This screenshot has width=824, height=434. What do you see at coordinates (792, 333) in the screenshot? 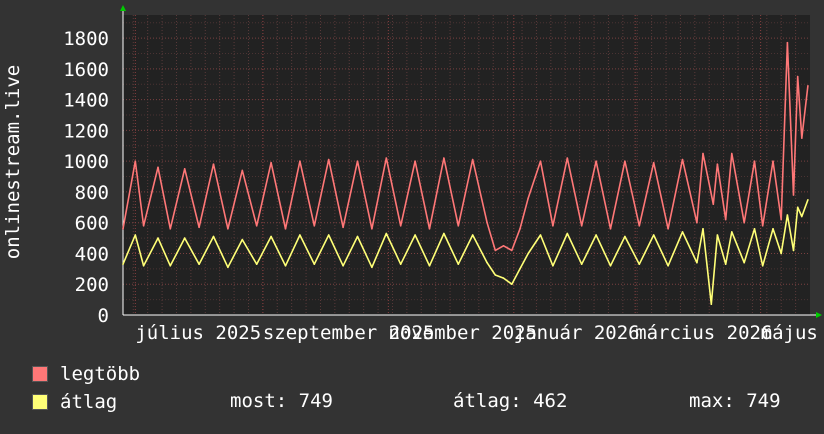
I see `x-tick-label: május 2026` at bounding box center [792, 333].